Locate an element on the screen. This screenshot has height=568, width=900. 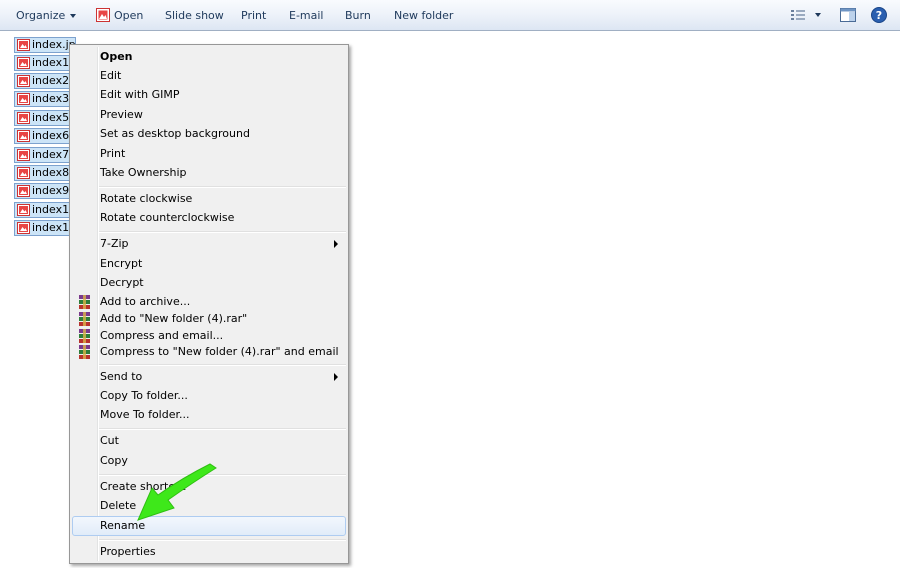
menu-item-add-to-rar: Add to "New folder (4).rar" is located at coordinates (209, 319).